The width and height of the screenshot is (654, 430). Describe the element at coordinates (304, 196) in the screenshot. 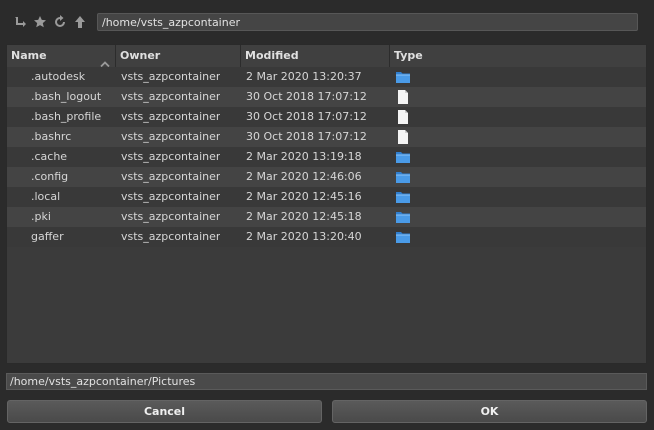

I see `cell-modified: 2 Mar 2020 12:45:16` at that location.